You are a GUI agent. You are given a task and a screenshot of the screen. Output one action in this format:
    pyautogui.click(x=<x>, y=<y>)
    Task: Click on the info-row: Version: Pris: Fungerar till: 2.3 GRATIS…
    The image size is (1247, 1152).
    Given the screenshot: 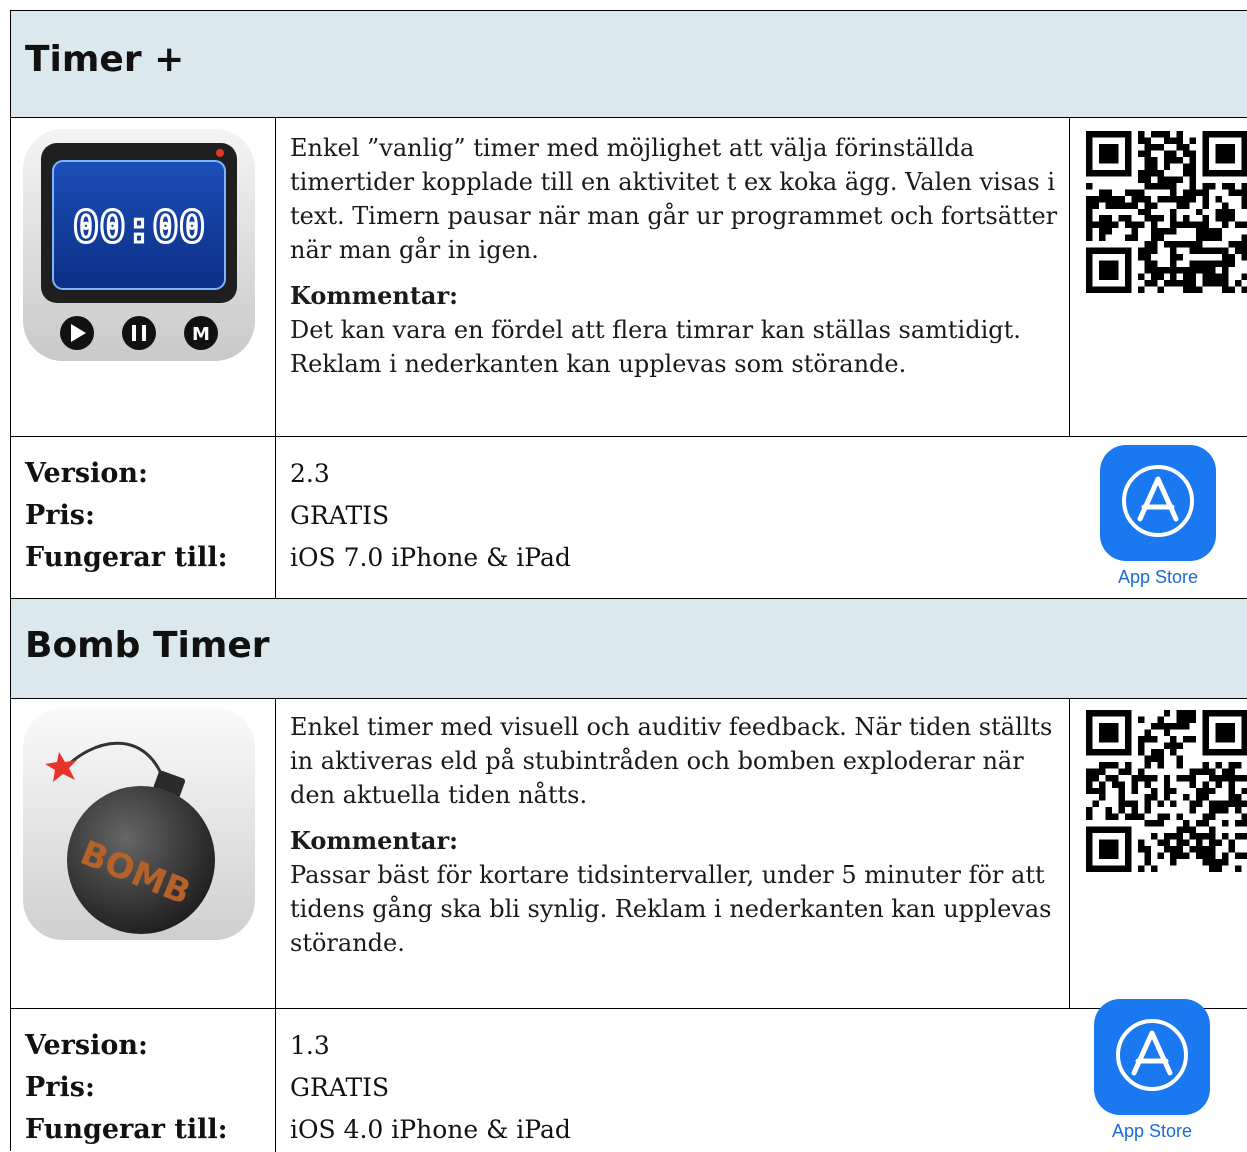 What is the action you would take?
    pyautogui.click(x=629, y=518)
    